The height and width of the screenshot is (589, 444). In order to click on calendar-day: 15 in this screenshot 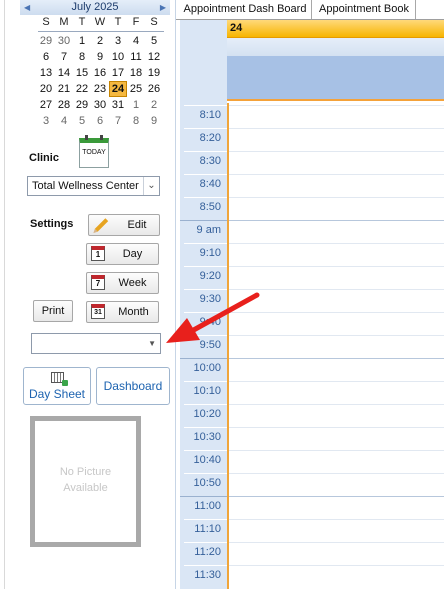, I will do `click(82, 73)`.